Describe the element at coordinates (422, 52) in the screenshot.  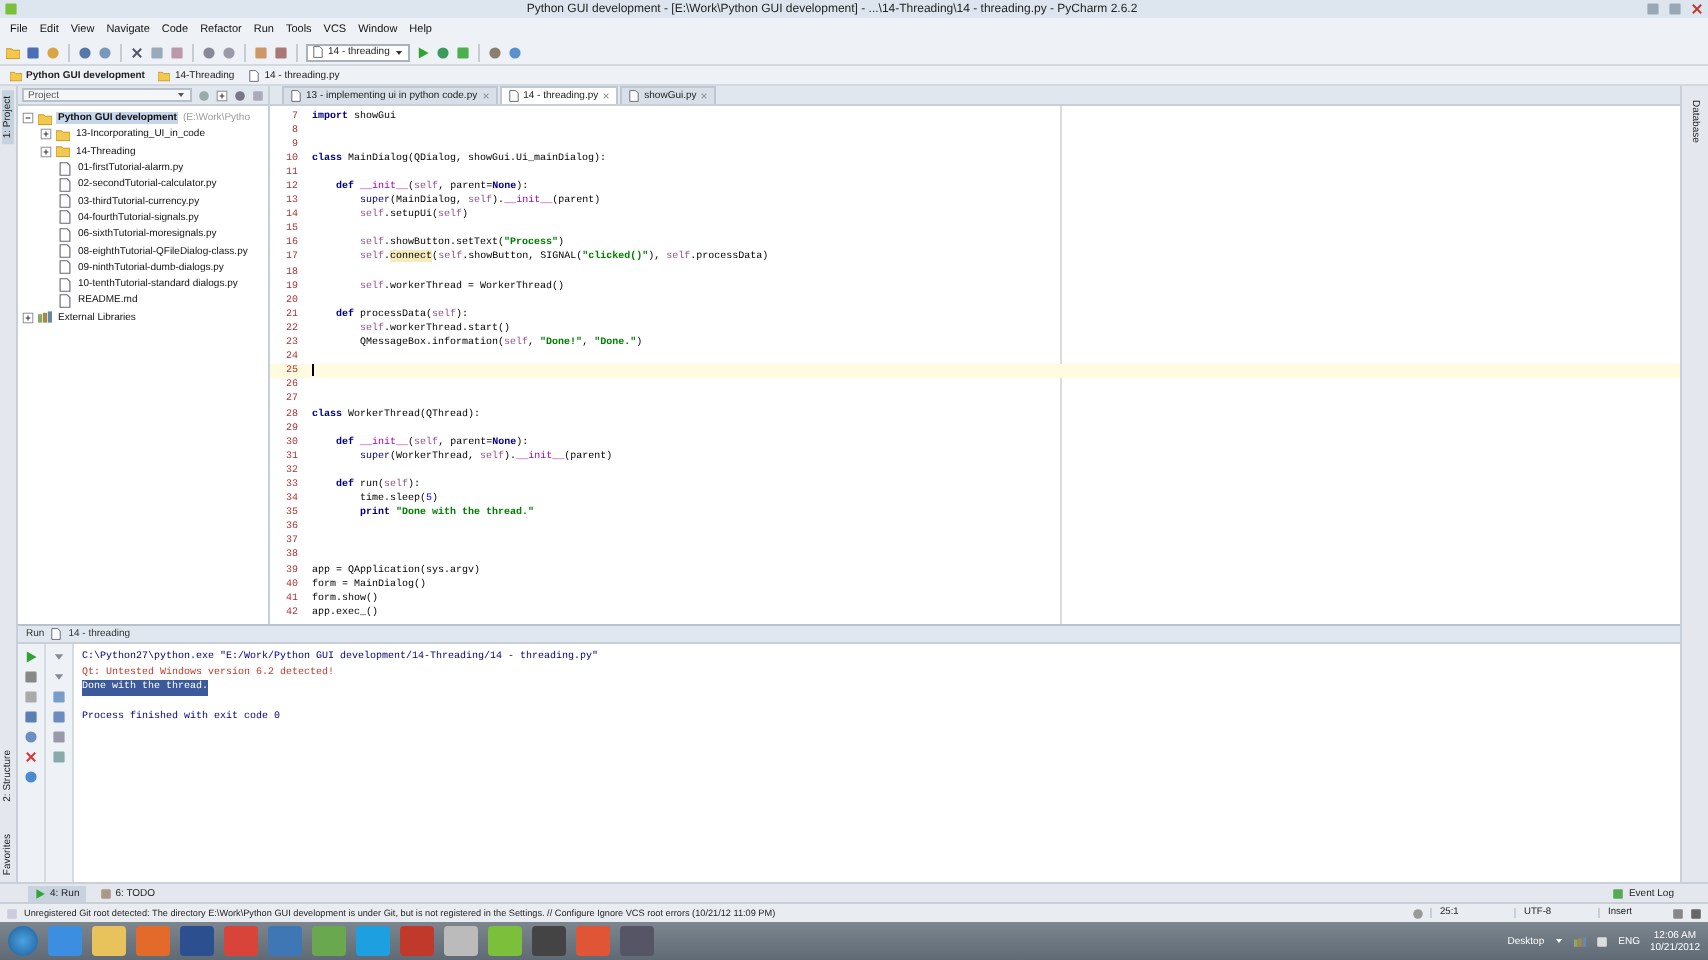
I see `run-icon` at that location.